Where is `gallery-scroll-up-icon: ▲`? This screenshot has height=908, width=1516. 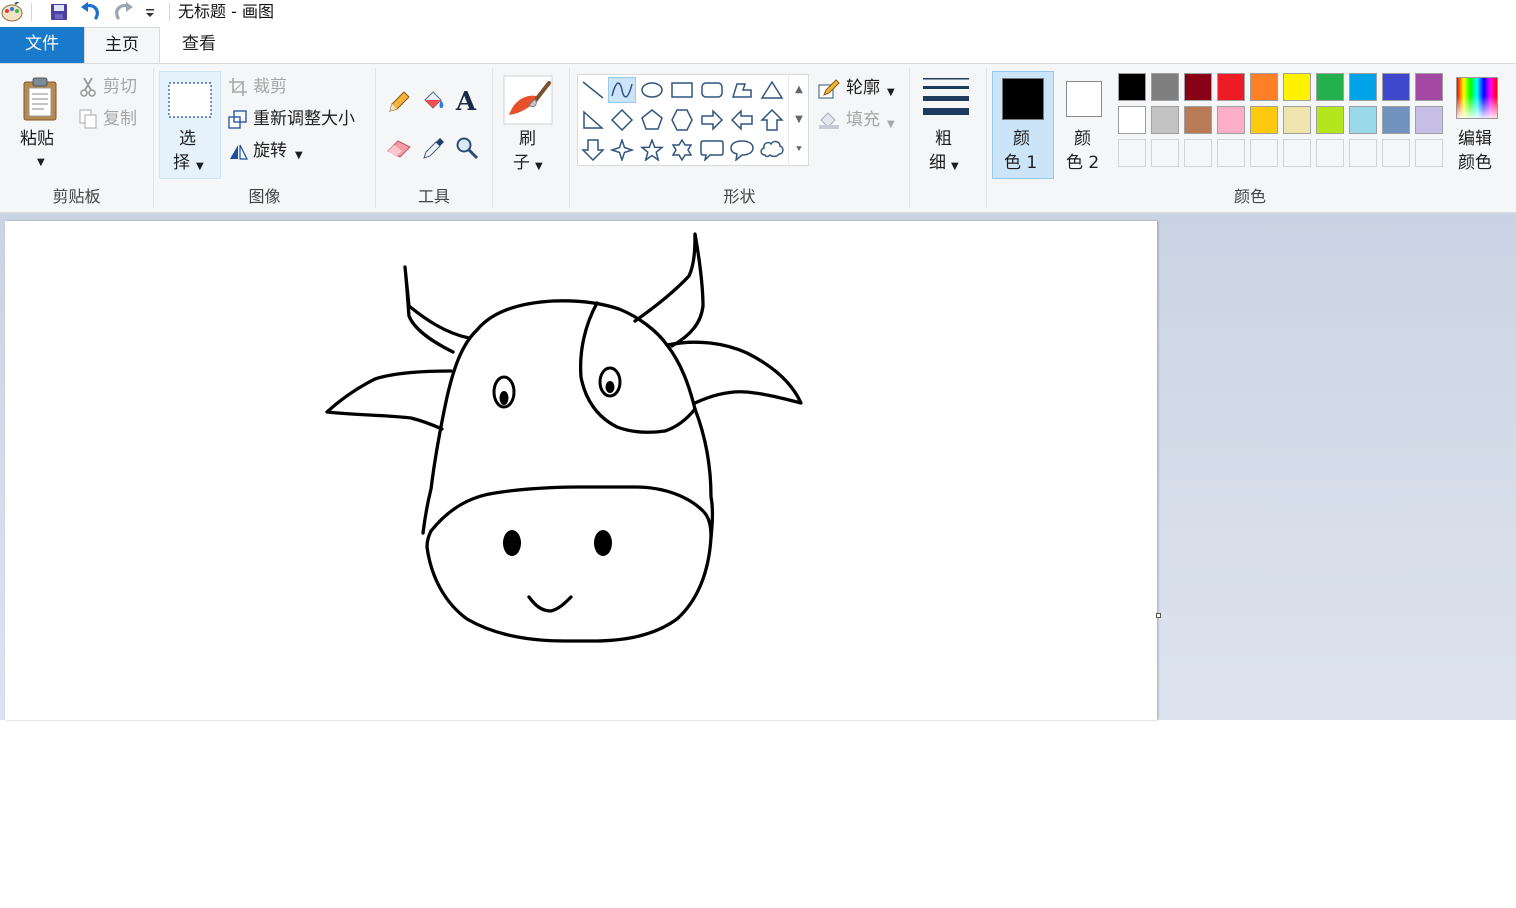
gallery-scroll-up-icon: ▲ is located at coordinates (799, 89).